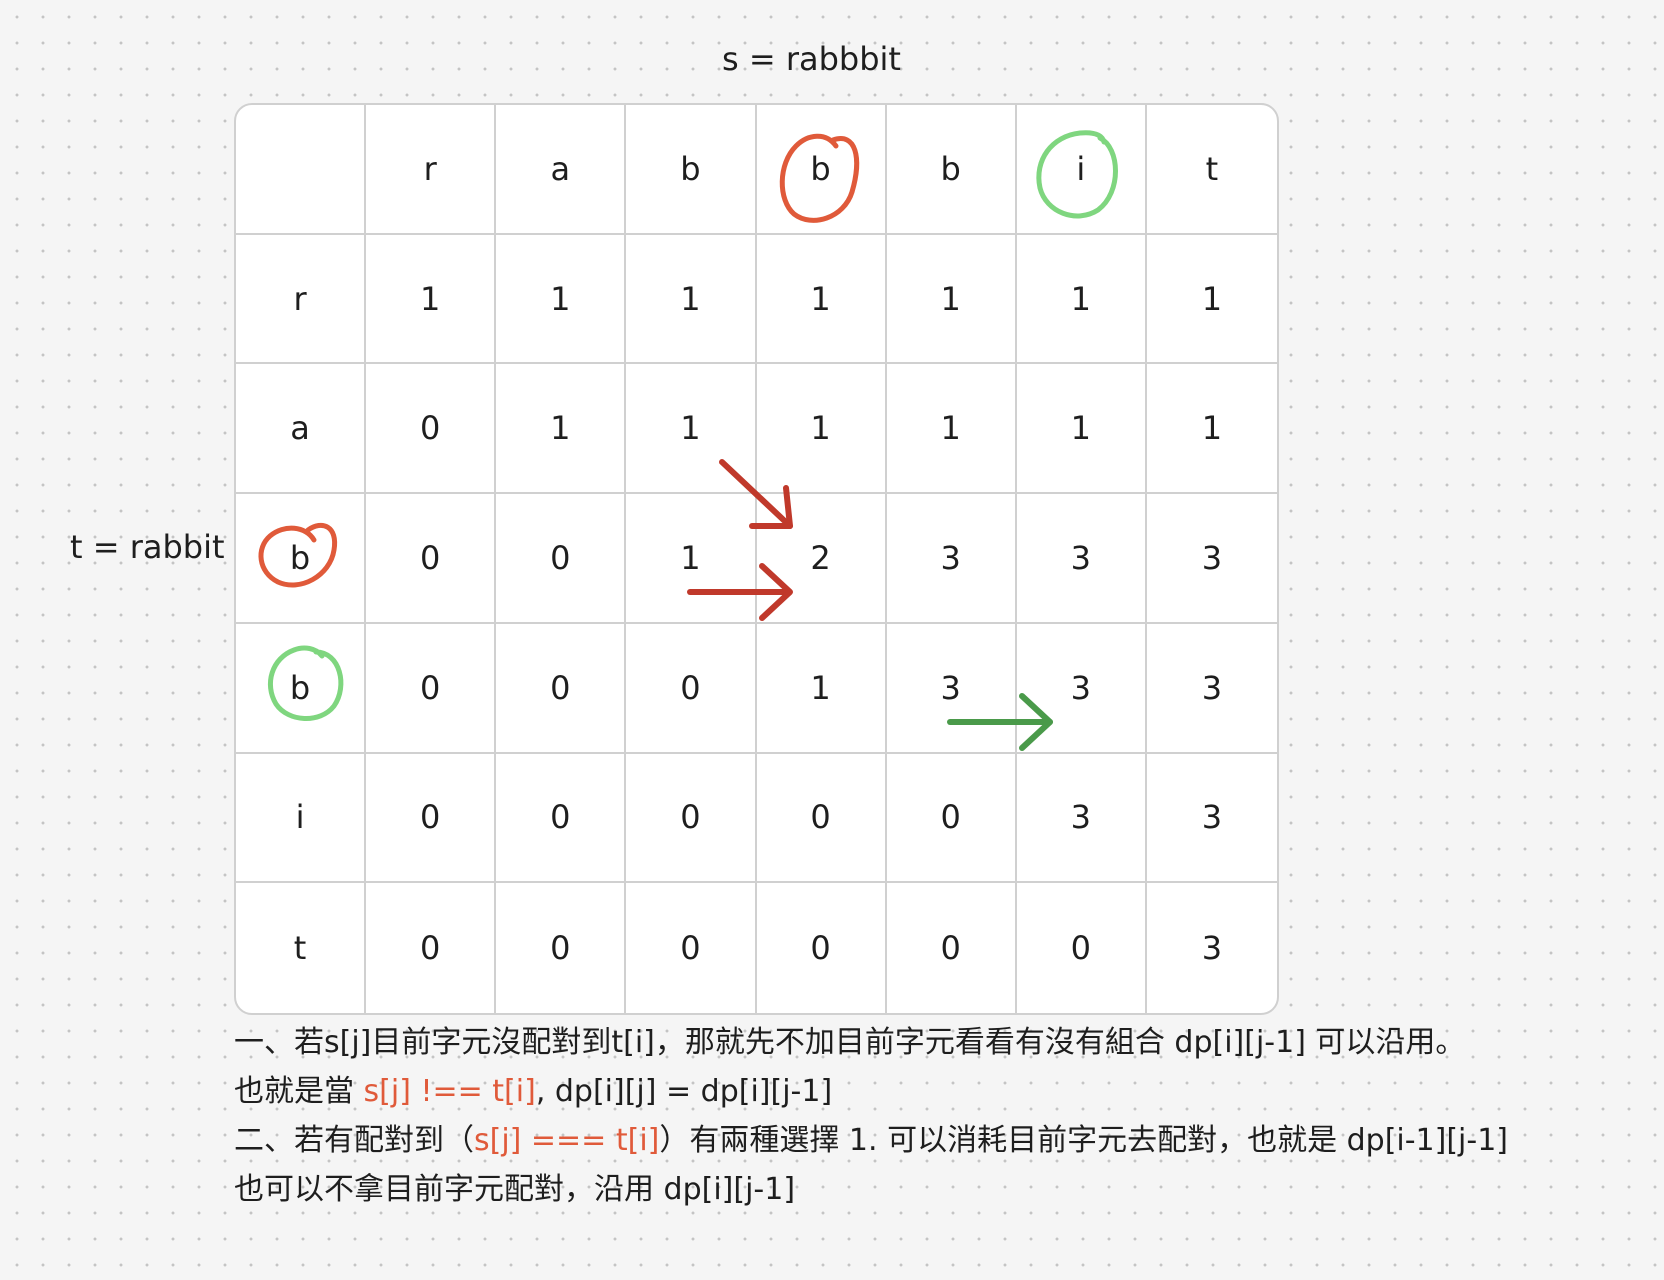  Describe the element at coordinates (301, 429) in the screenshot. I see `table-row-label-cell: a` at that location.